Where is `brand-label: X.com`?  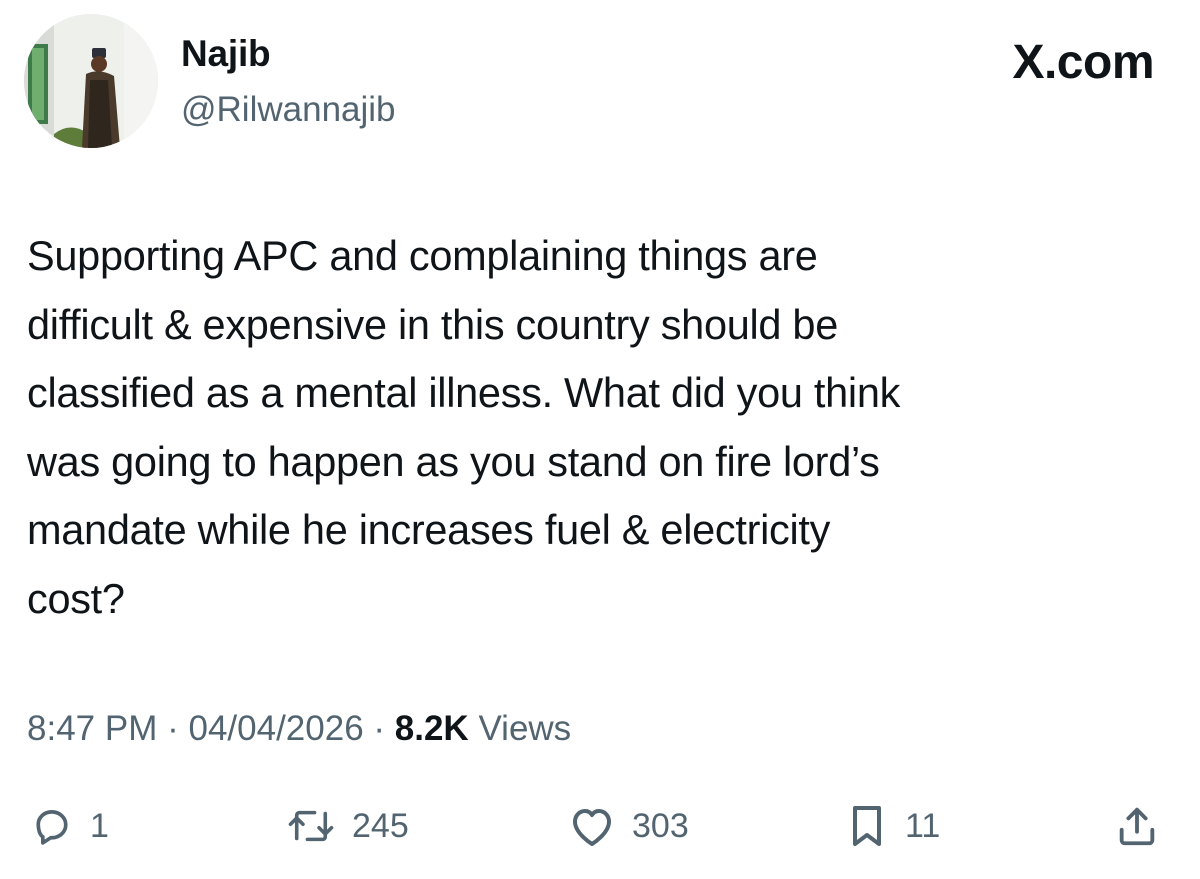
brand-label: X.com is located at coordinates (1083, 62).